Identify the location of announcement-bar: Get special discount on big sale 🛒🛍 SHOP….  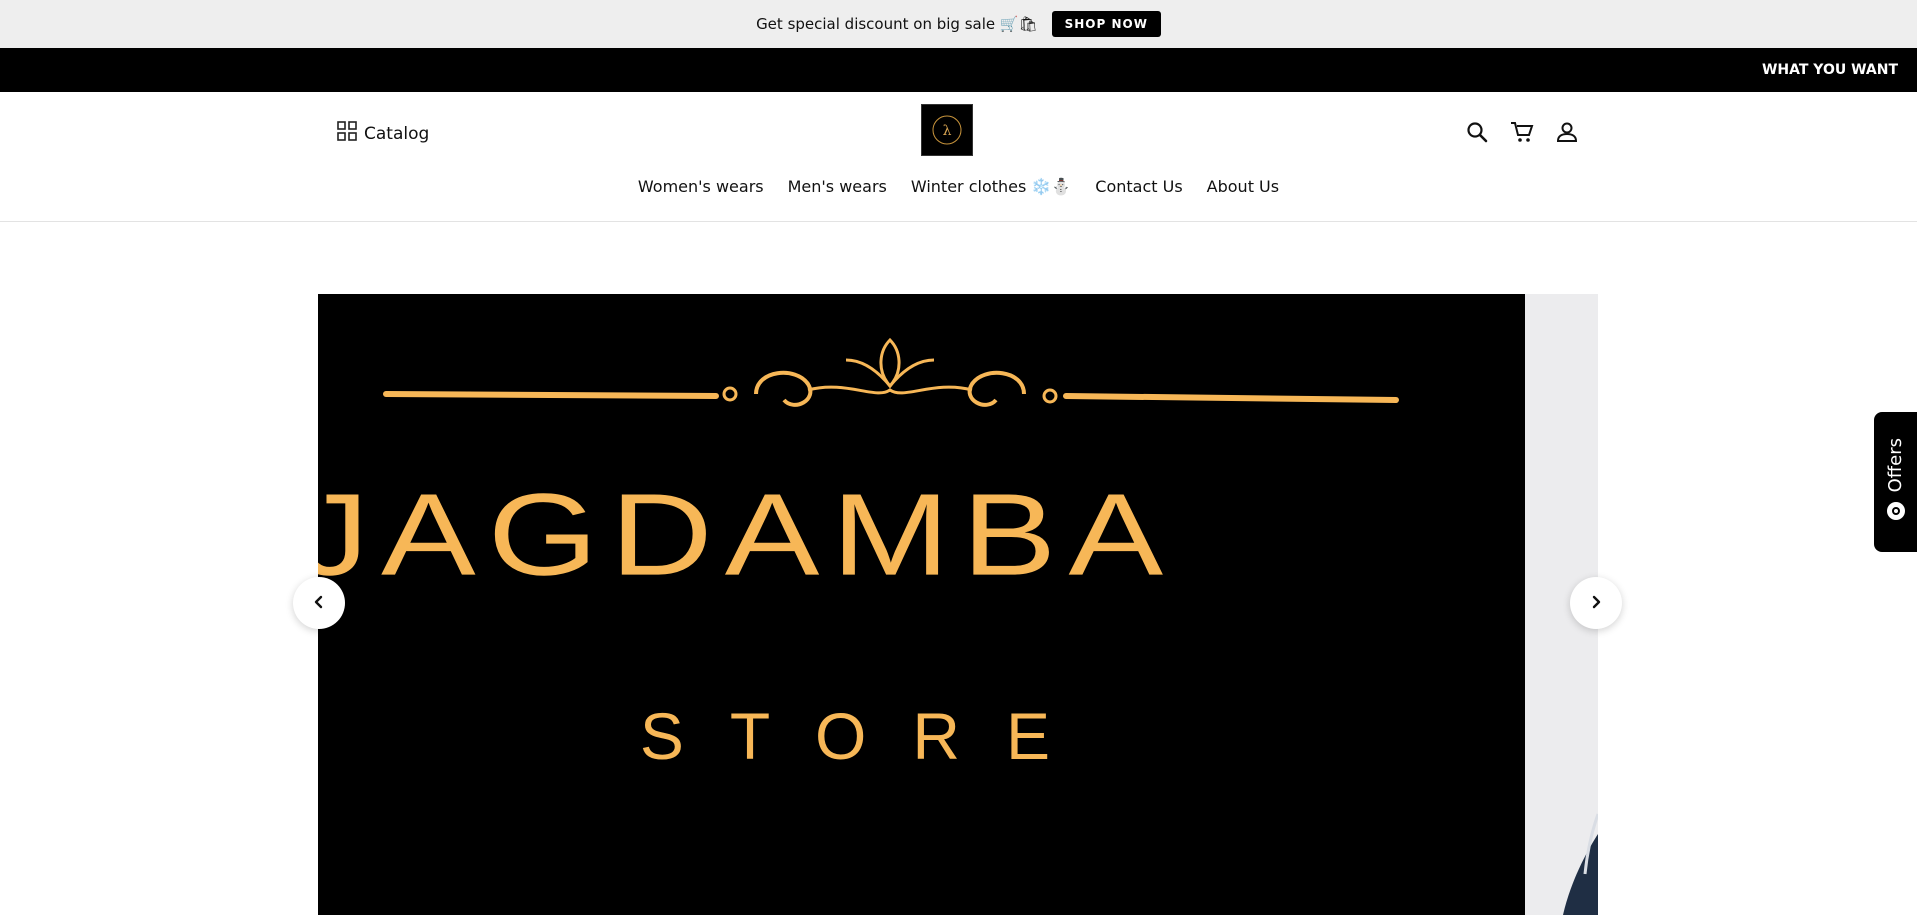
(958, 24).